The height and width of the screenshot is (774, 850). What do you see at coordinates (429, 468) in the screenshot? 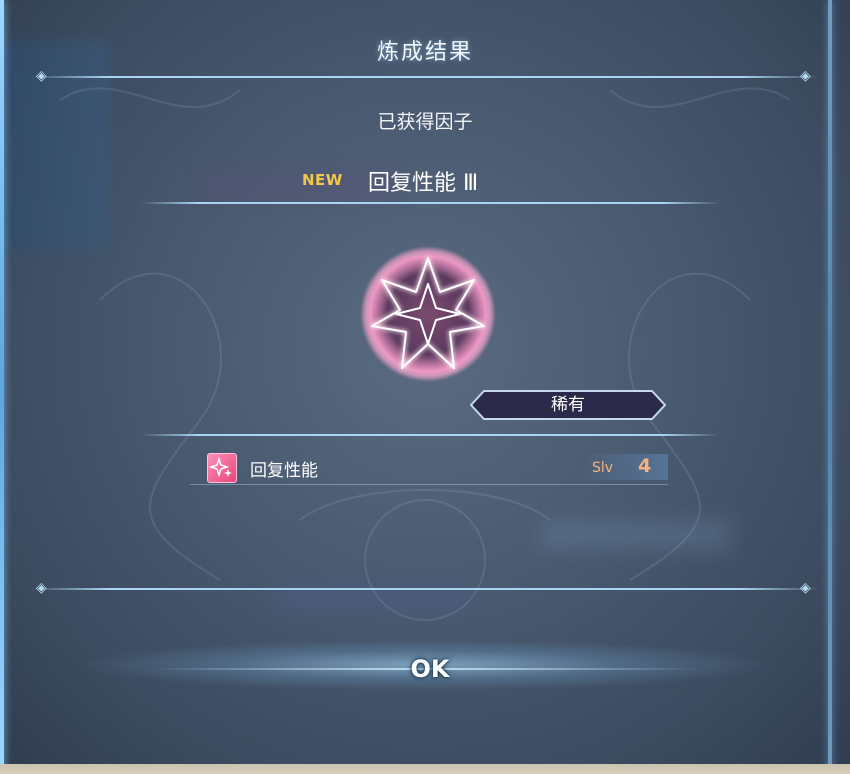
I see `skill-row: 回复性能 Slv 4` at bounding box center [429, 468].